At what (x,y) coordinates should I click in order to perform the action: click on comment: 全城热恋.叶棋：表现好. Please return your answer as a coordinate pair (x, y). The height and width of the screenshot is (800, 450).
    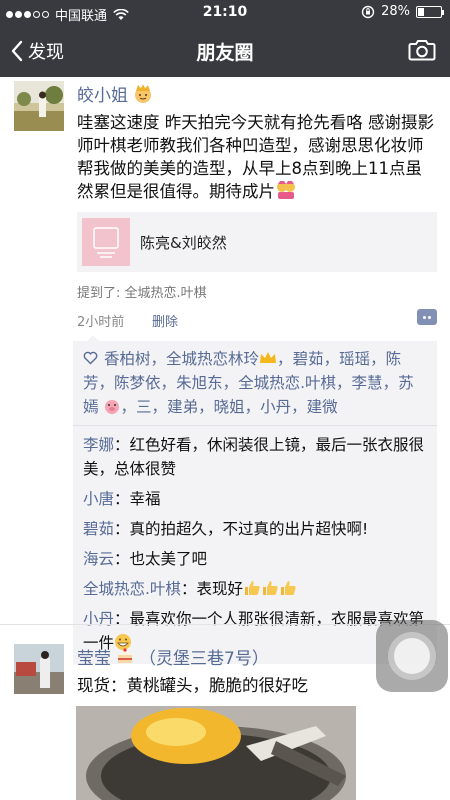
    Looking at the image, I should click on (256, 589).